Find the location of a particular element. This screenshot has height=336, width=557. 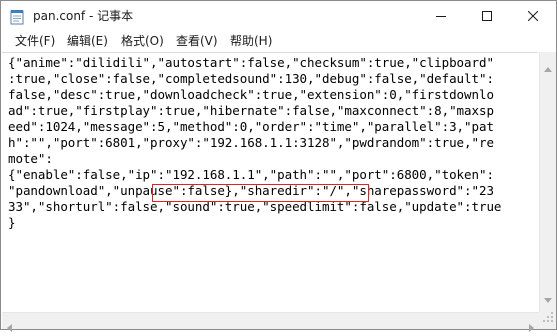

scroll-right-icon is located at coordinates (531, 326).